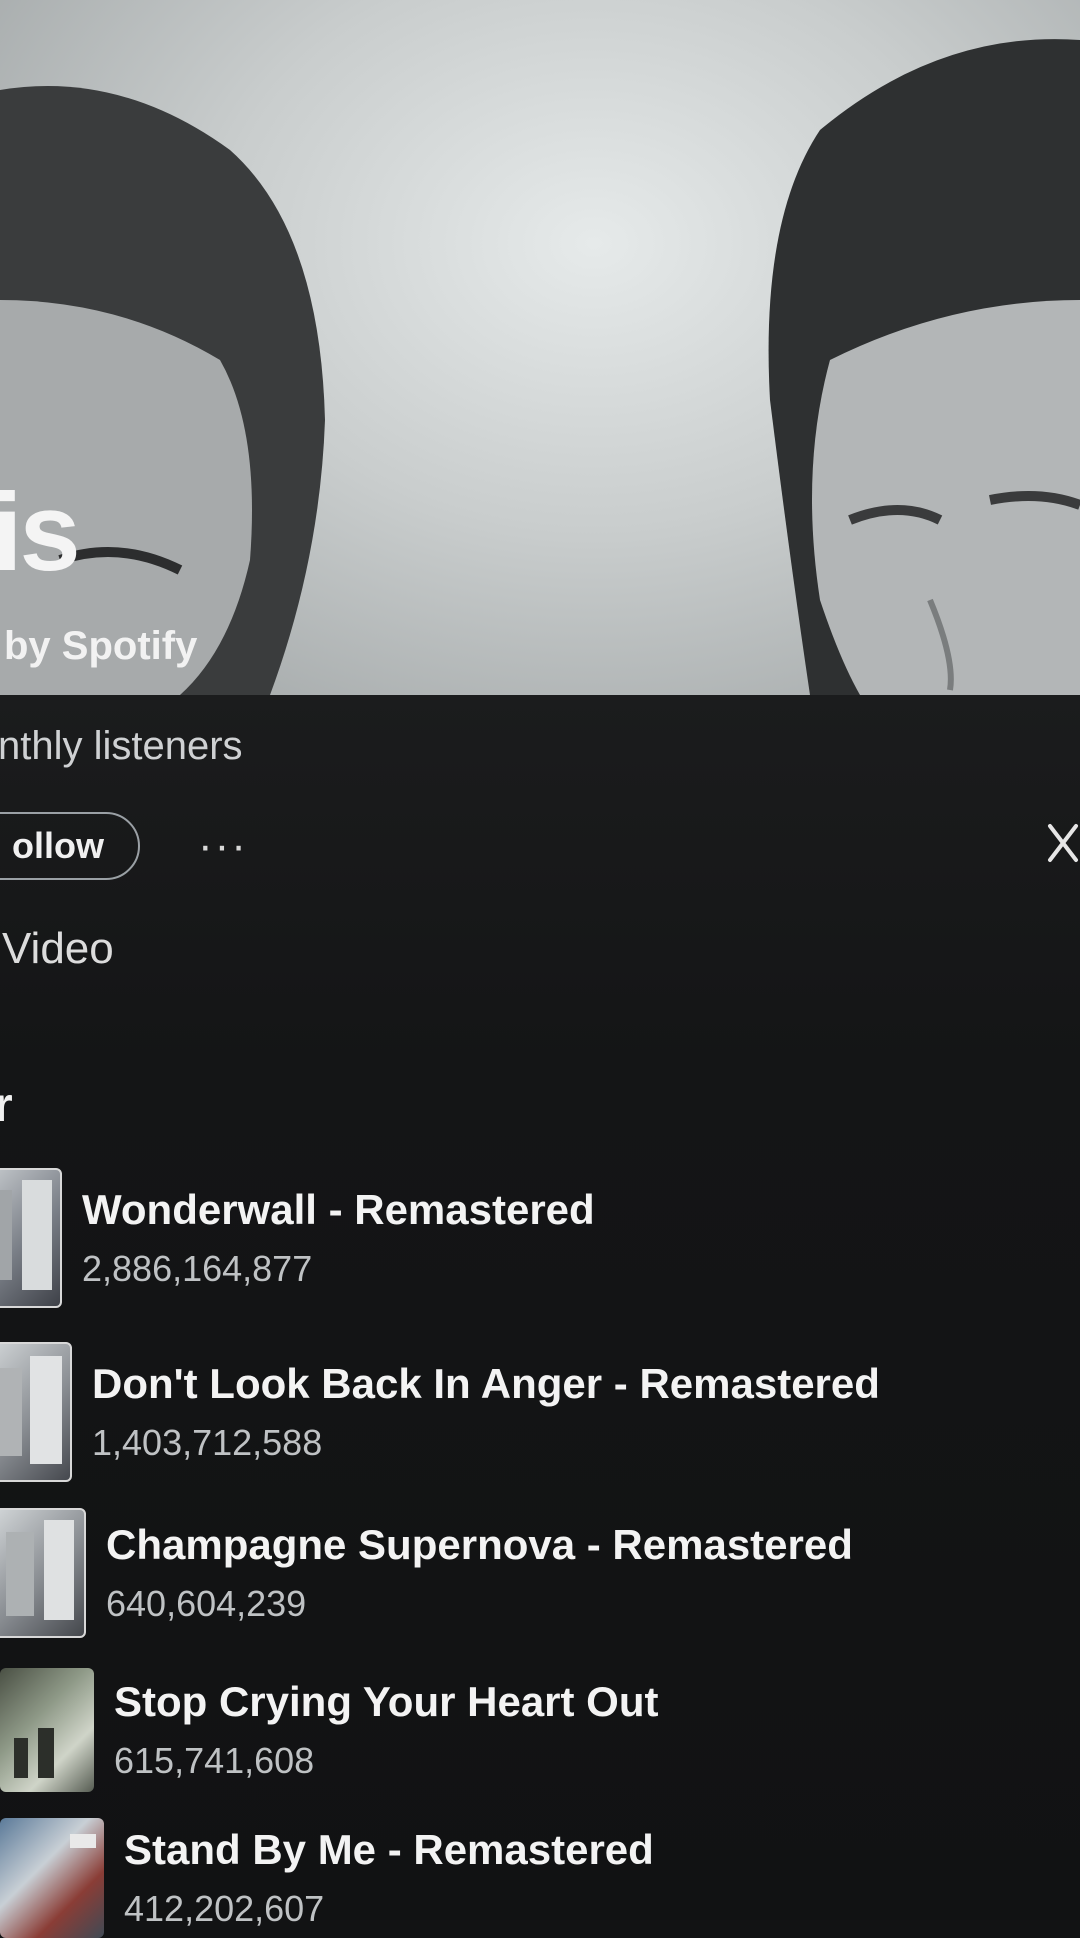 This screenshot has height=1938, width=1080. What do you see at coordinates (1063, 843) in the screenshot?
I see `close-icon` at bounding box center [1063, 843].